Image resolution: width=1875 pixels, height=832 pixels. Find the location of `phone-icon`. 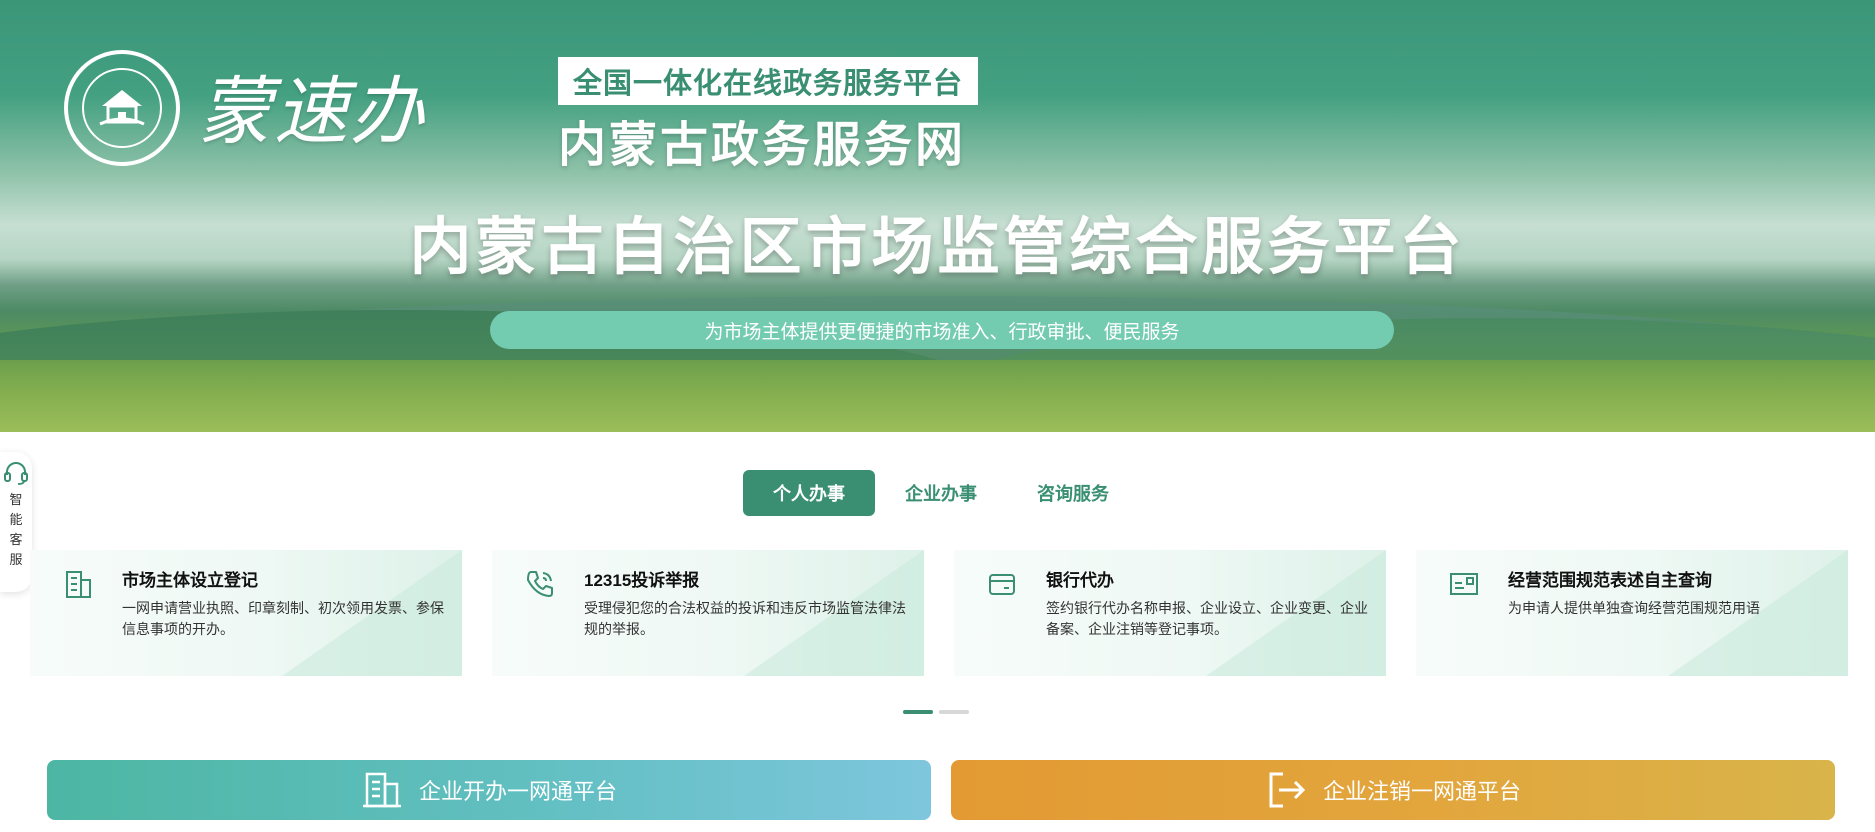

phone-icon is located at coordinates (540, 584).